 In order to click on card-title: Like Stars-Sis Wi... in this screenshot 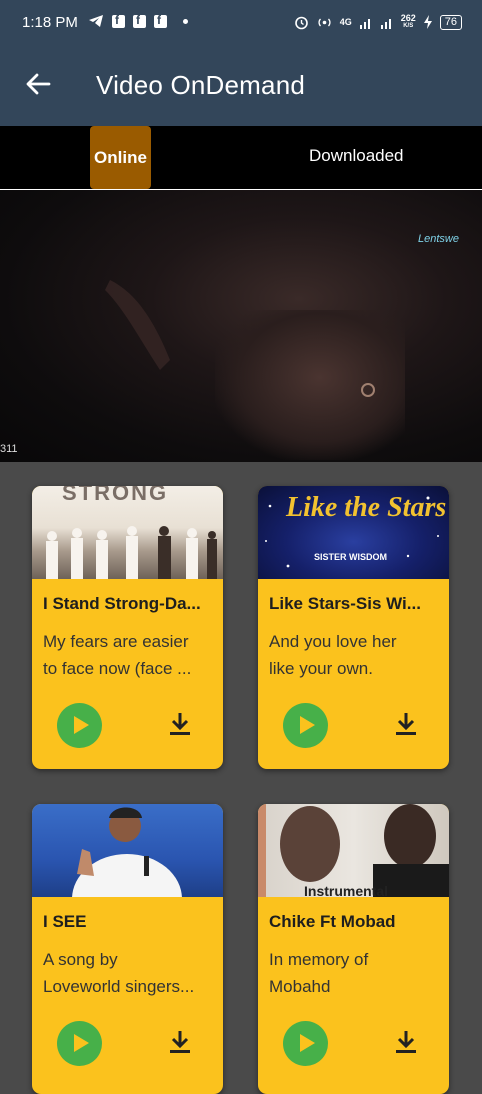, I will do `click(345, 603)`.